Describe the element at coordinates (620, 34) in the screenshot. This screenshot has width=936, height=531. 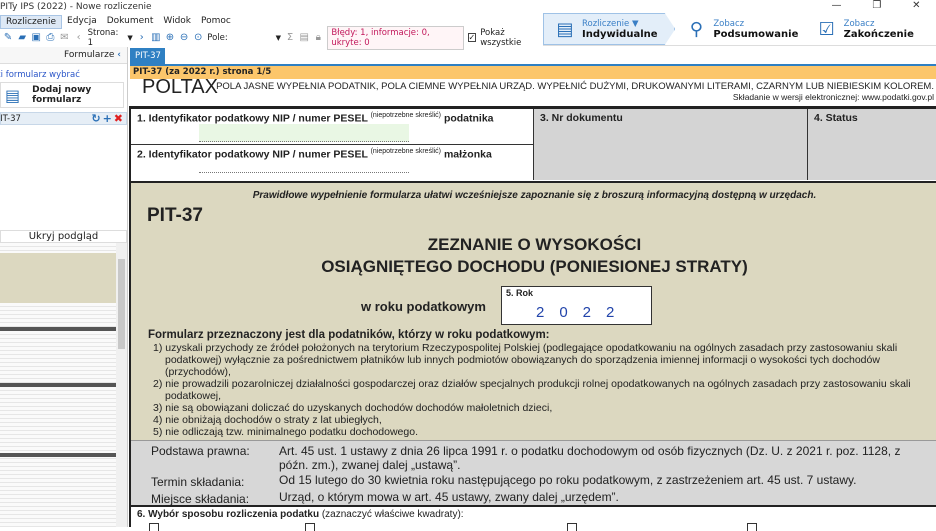
I see `step-big: Indywidualne` at that location.